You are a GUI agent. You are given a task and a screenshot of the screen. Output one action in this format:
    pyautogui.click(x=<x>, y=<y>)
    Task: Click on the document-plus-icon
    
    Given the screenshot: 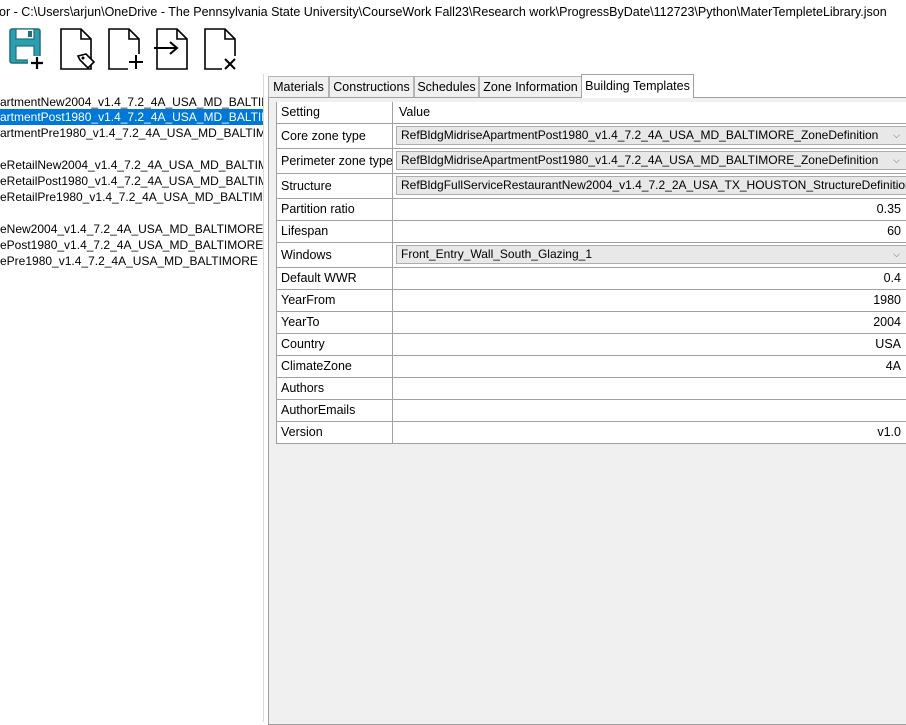 What is the action you would take?
    pyautogui.click(x=126, y=49)
    